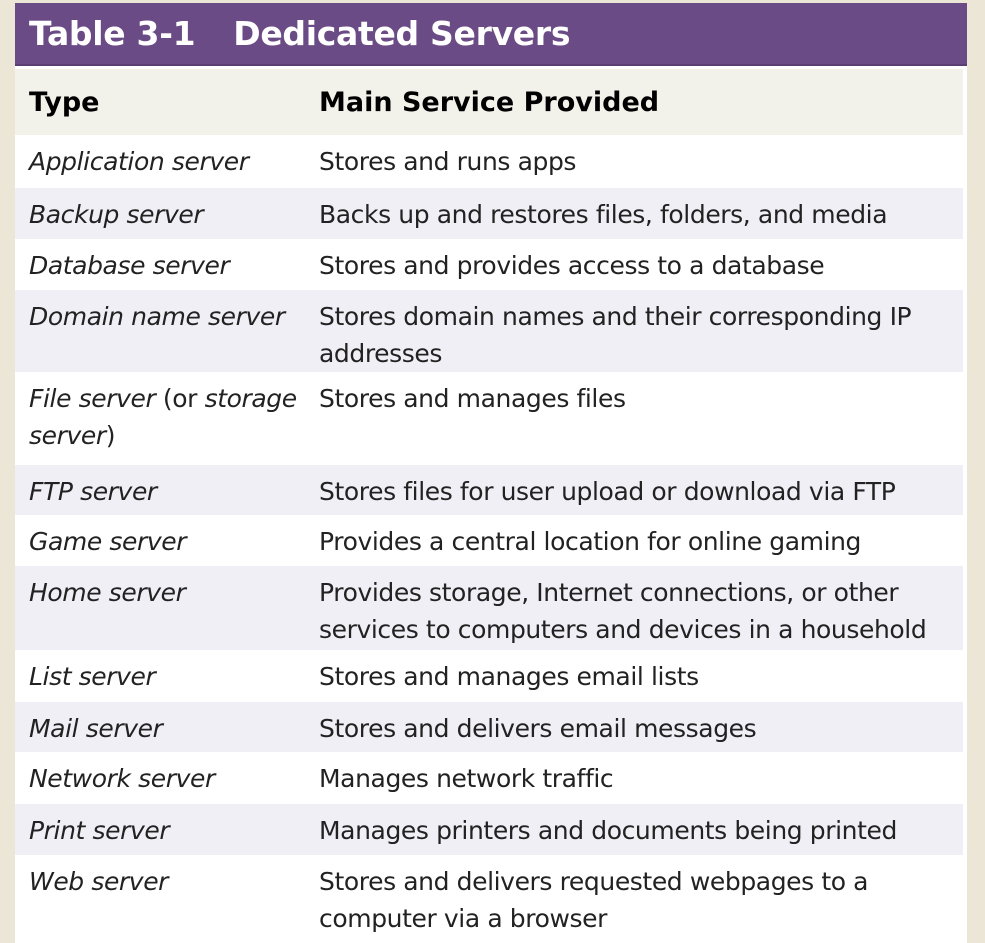 This screenshot has width=985, height=943. What do you see at coordinates (157, 316) in the screenshot?
I see `cell-type: Domain name server` at bounding box center [157, 316].